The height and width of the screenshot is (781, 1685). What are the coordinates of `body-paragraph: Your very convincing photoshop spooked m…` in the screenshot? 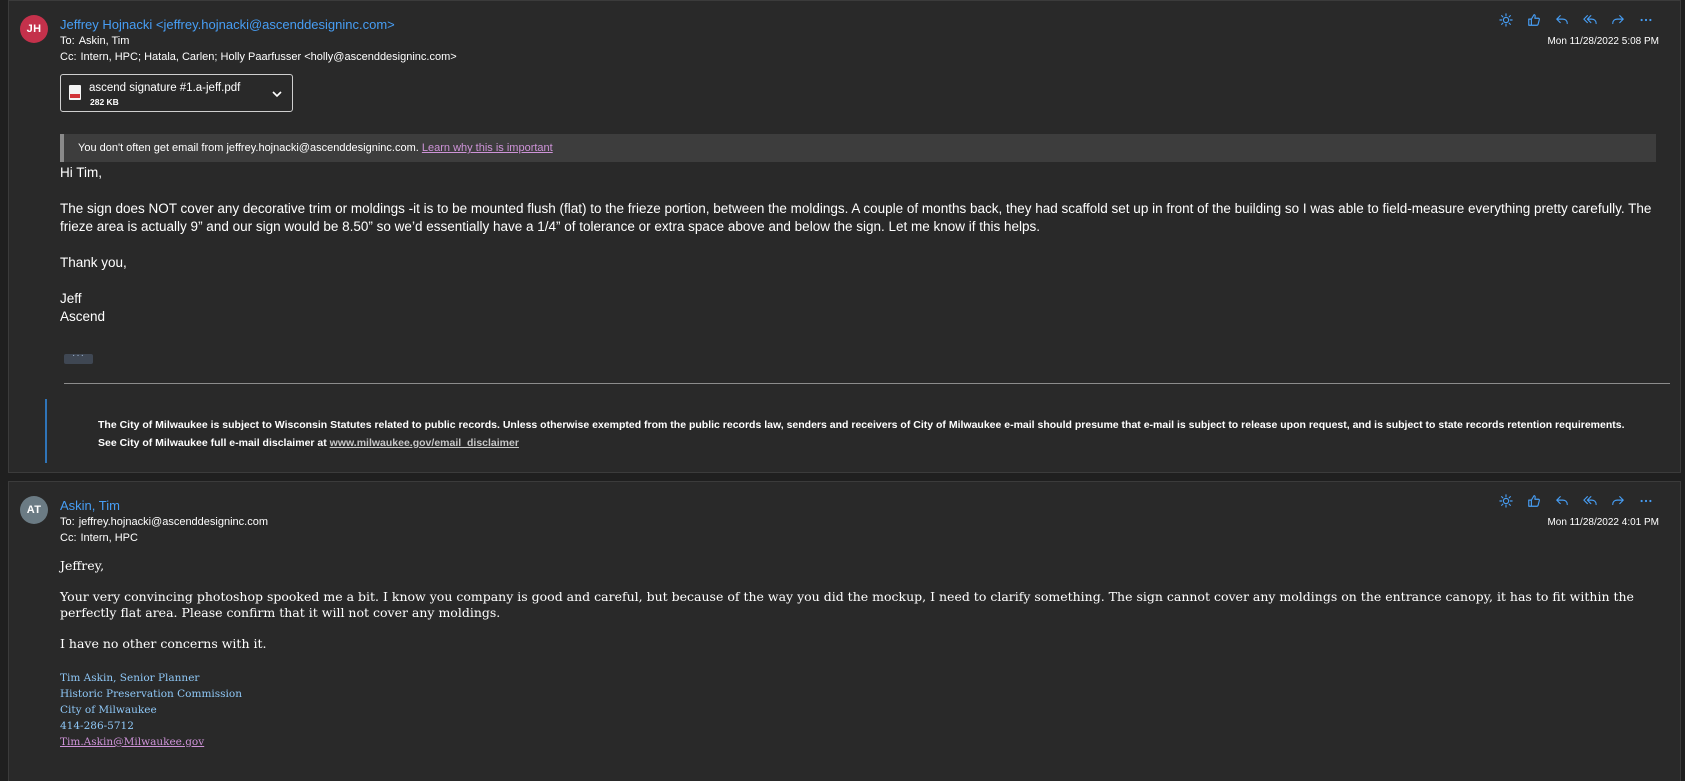 It's located at (847, 604).